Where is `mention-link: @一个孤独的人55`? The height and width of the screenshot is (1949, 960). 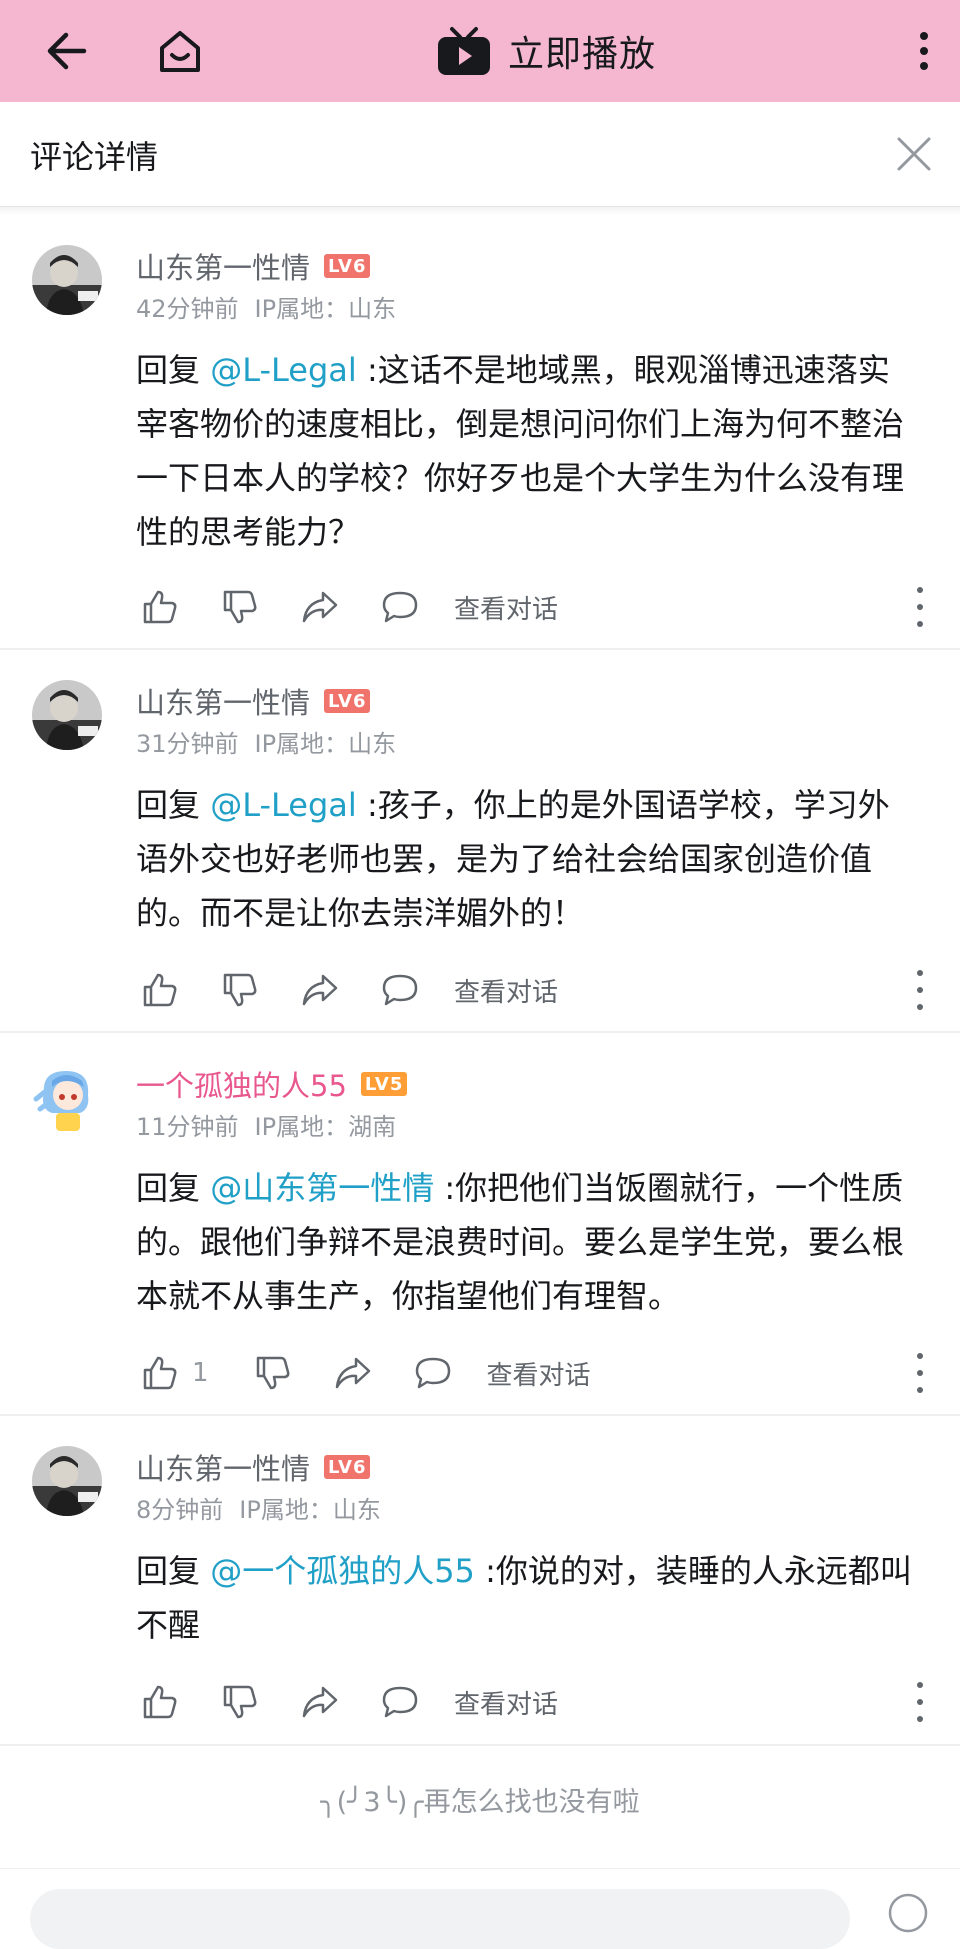 mention-link: @一个孤独的人55 is located at coordinates (342, 1571).